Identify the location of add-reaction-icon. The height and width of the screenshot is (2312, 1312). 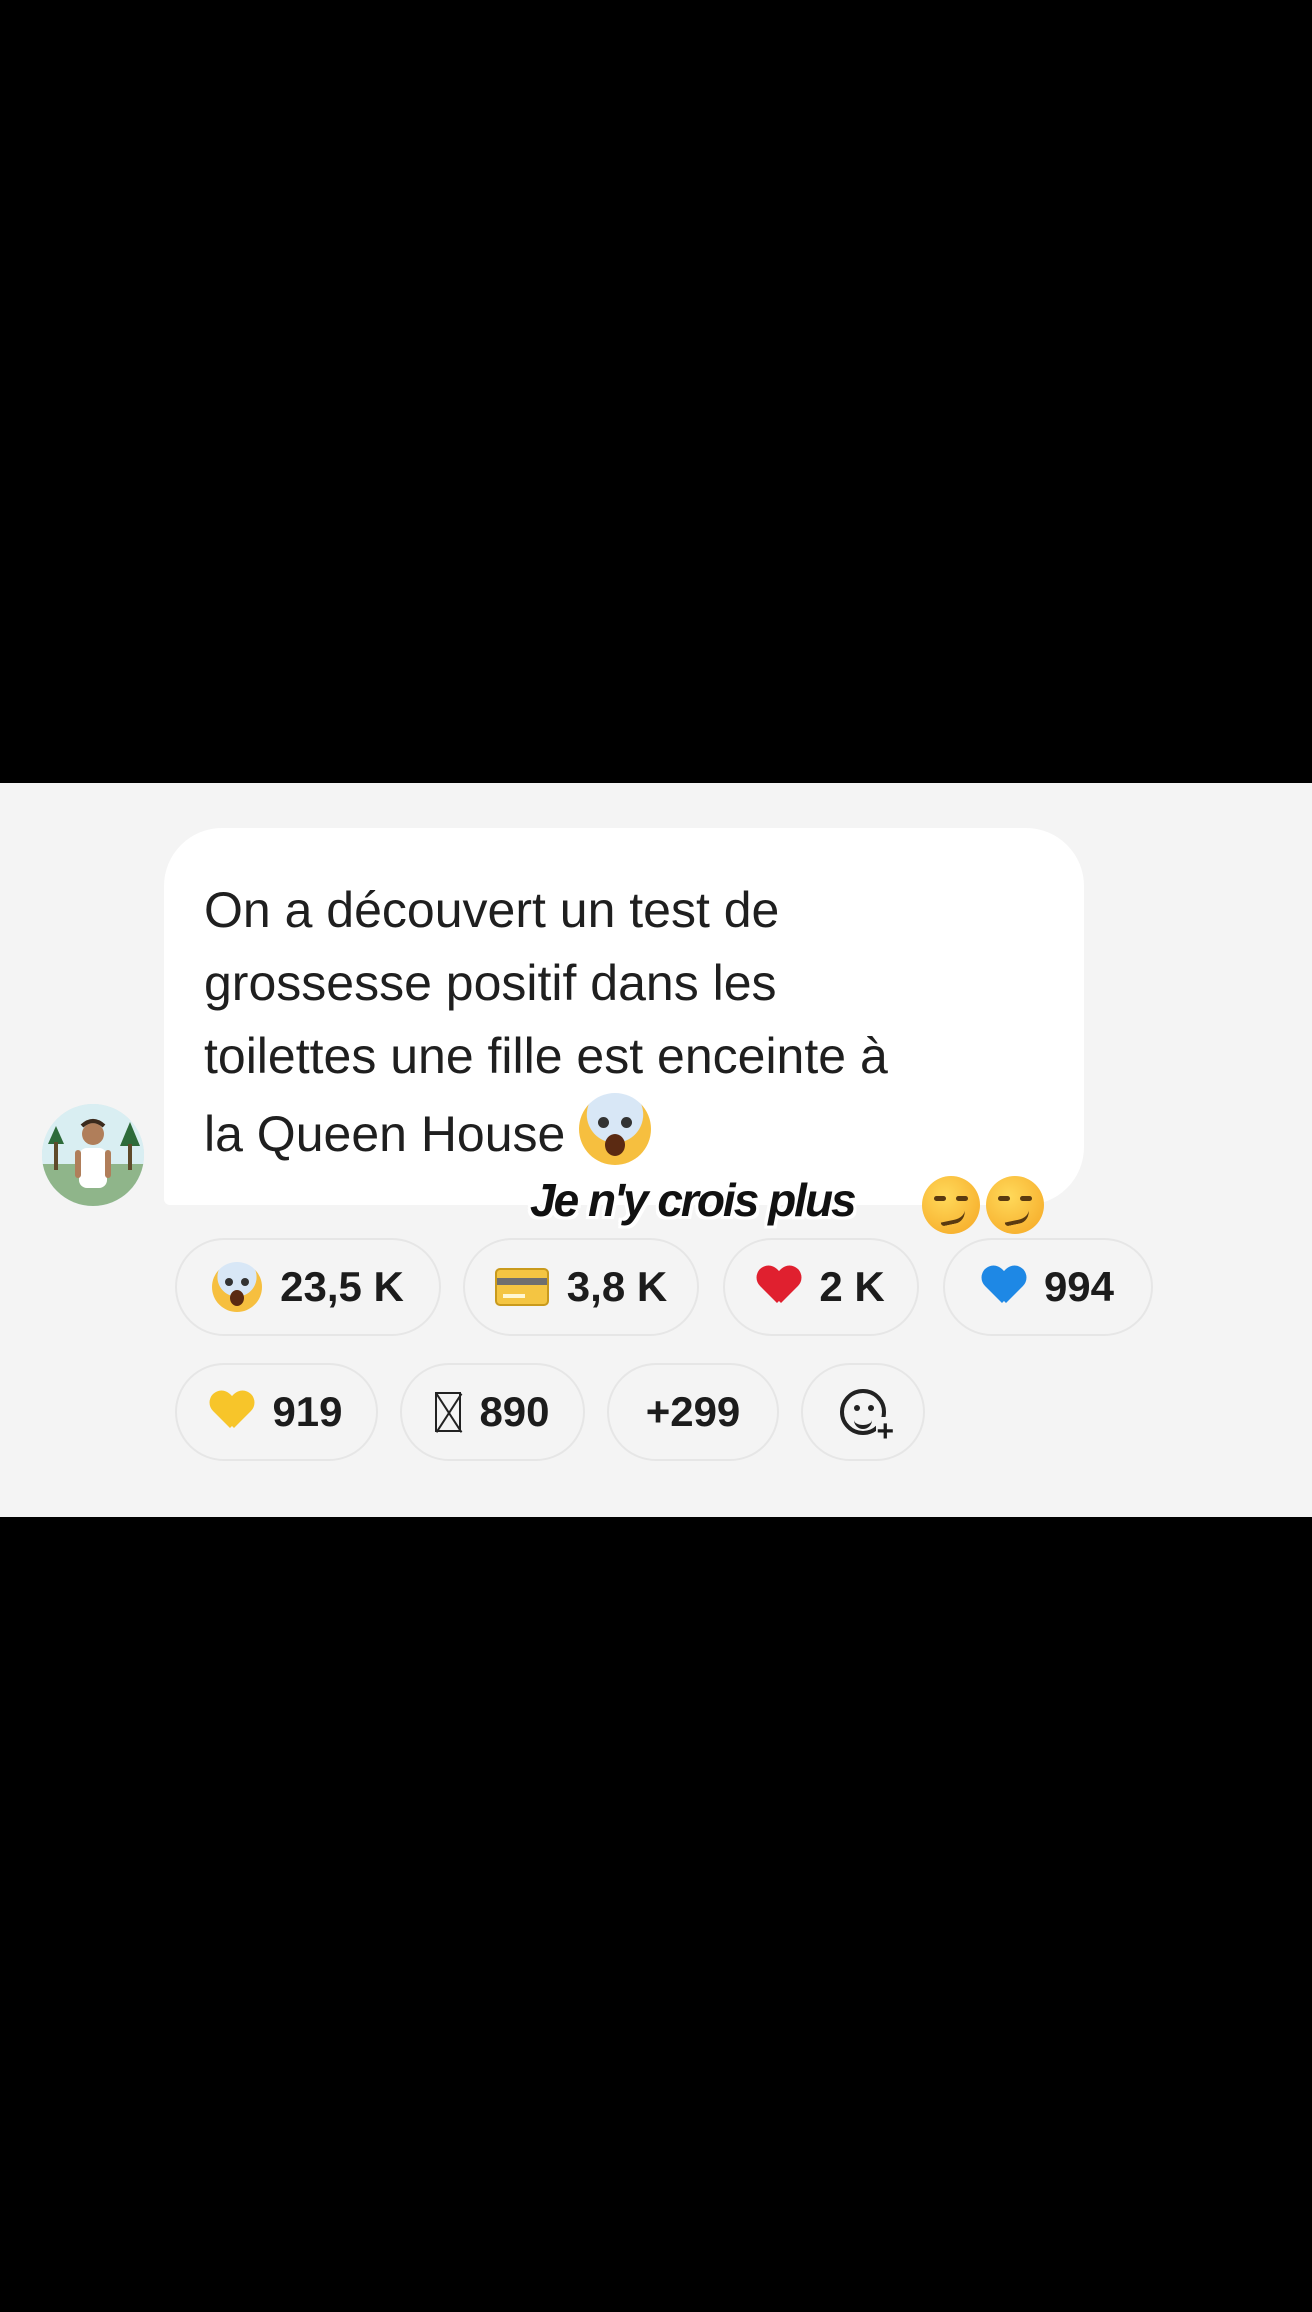
(867, 1418).